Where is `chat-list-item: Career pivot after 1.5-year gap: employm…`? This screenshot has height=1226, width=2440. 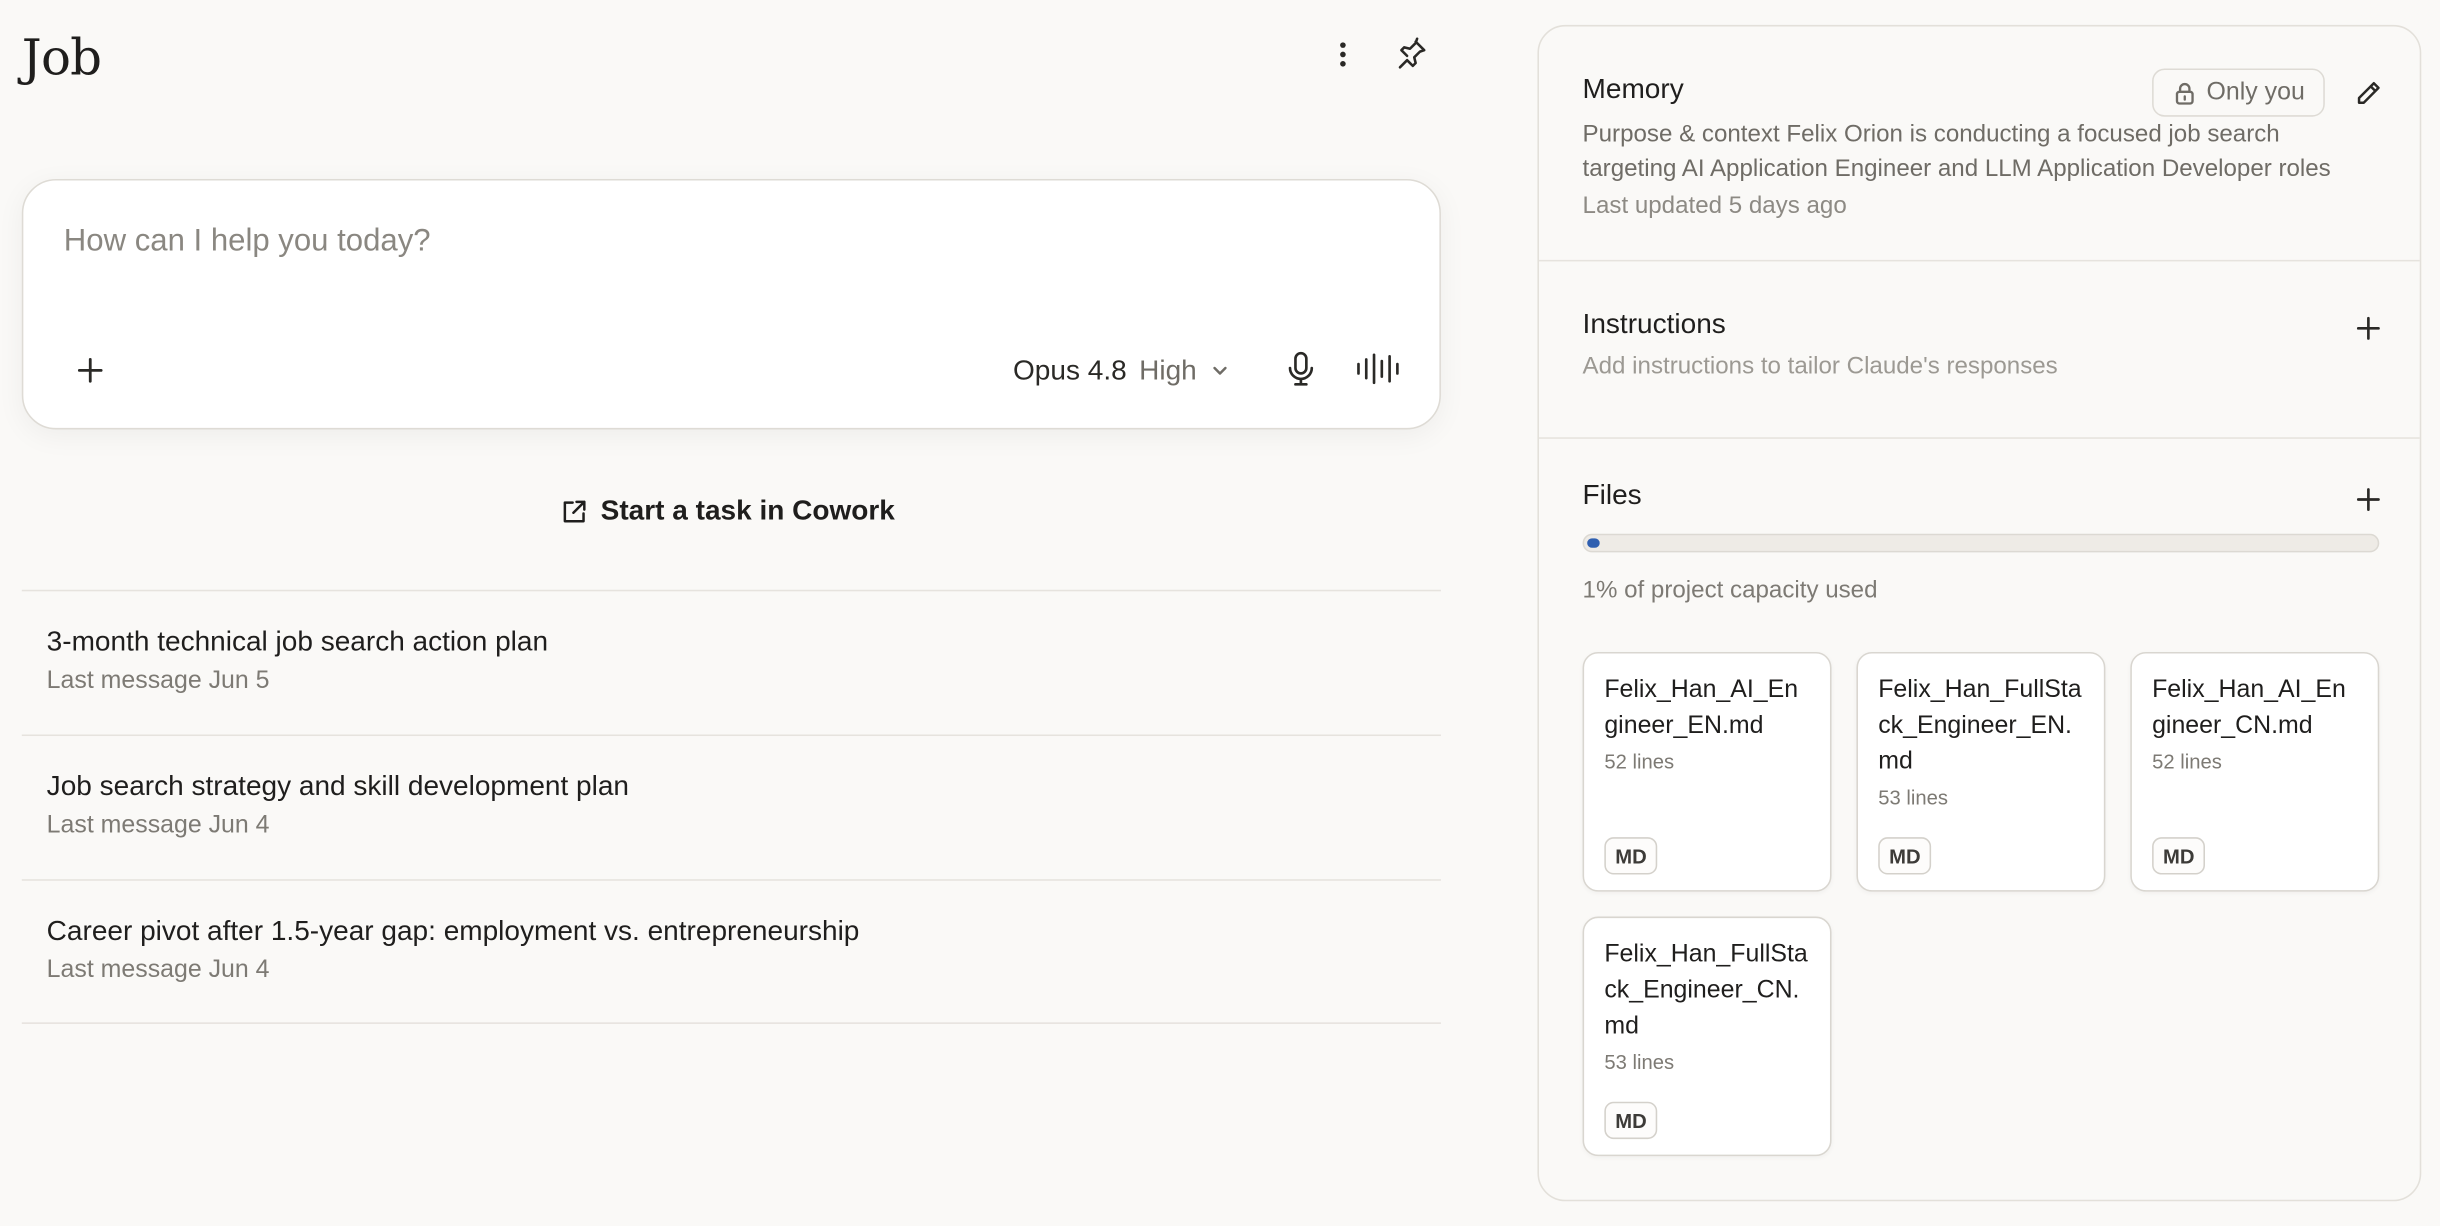
chat-list-item: Career pivot after 1.5-year gap: employm… is located at coordinates (731, 951).